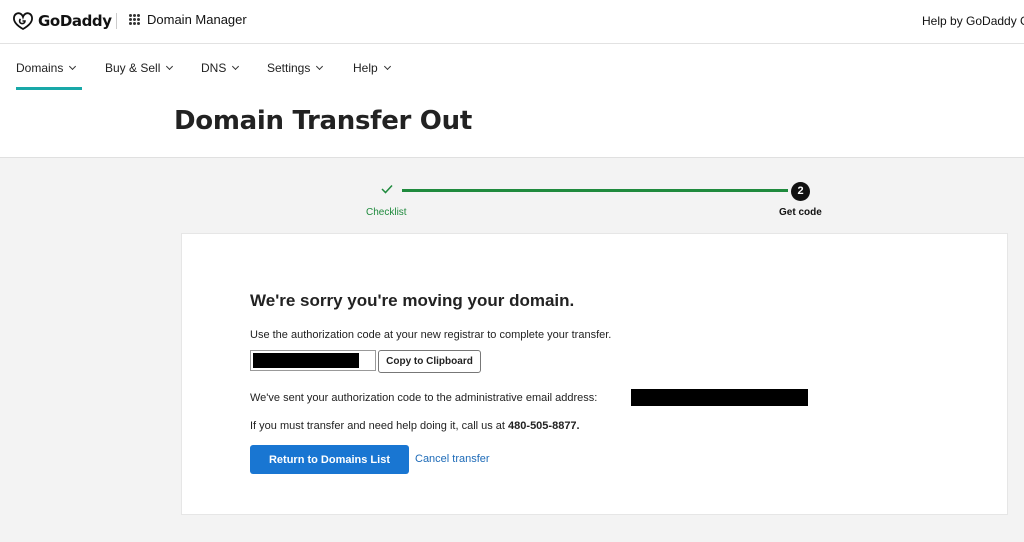 The image size is (1024, 542). What do you see at coordinates (214, 68) in the screenshot?
I see `nav-item-label: DNS` at bounding box center [214, 68].